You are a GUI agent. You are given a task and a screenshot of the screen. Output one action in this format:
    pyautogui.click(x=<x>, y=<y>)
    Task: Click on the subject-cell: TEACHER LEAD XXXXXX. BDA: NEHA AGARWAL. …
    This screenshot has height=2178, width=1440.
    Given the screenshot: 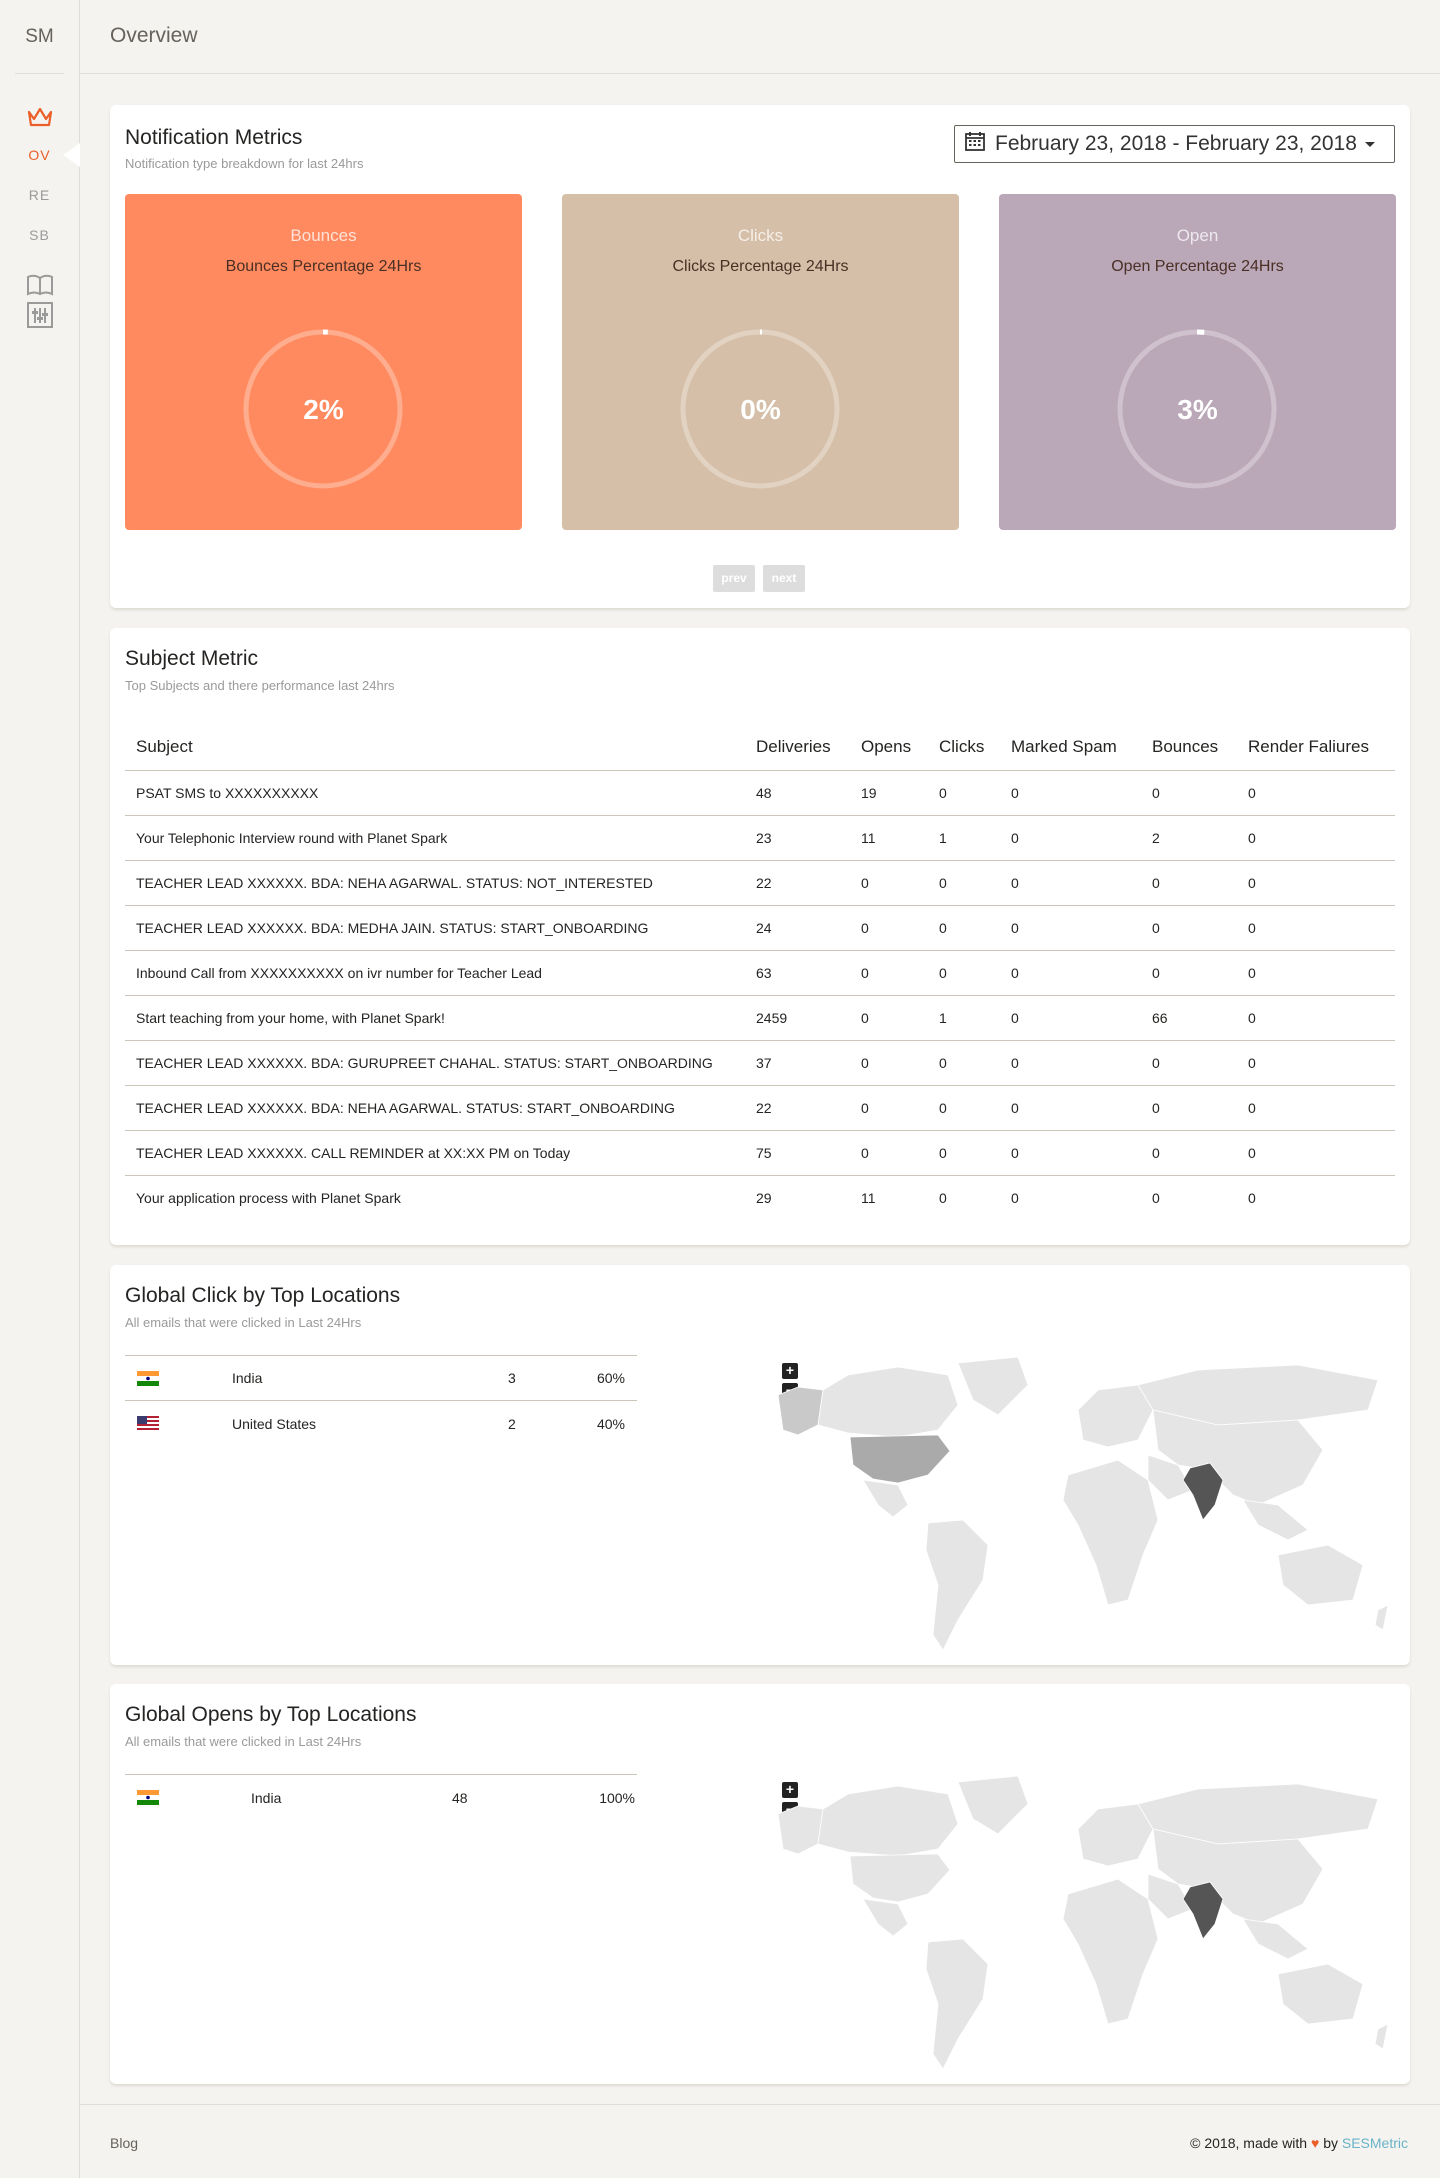 What is the action you would take?
    pyautogui.click(x=435, y=883)
    